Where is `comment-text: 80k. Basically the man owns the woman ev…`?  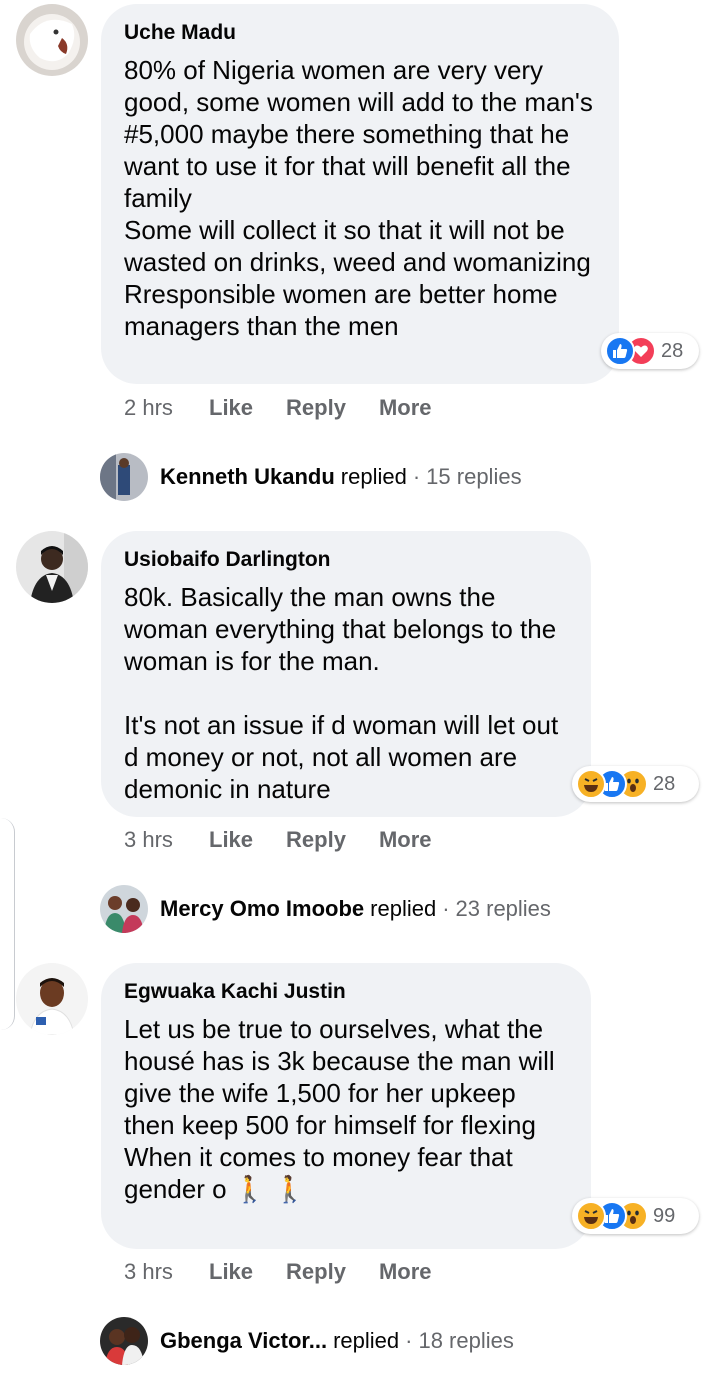 comment-text: 80k. Basically the man owns the woman ev… is located at coordinates (341, 693).